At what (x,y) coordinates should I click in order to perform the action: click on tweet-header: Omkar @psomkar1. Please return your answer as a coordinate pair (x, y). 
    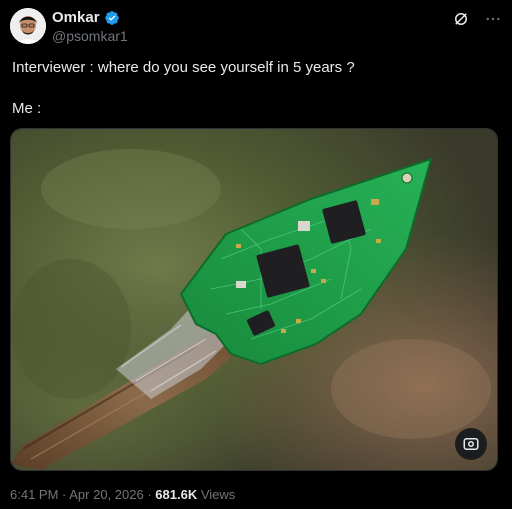
    Looking at the image, I should click on (256, 26).